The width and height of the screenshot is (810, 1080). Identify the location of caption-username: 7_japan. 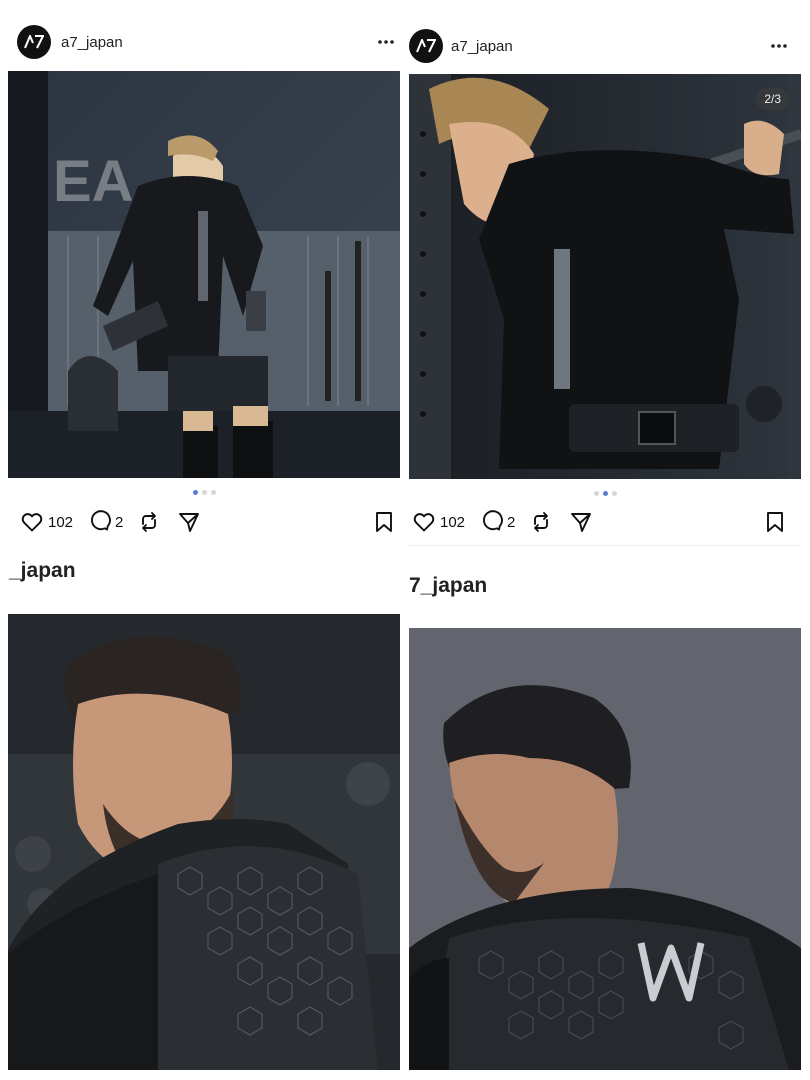
(448, 586).